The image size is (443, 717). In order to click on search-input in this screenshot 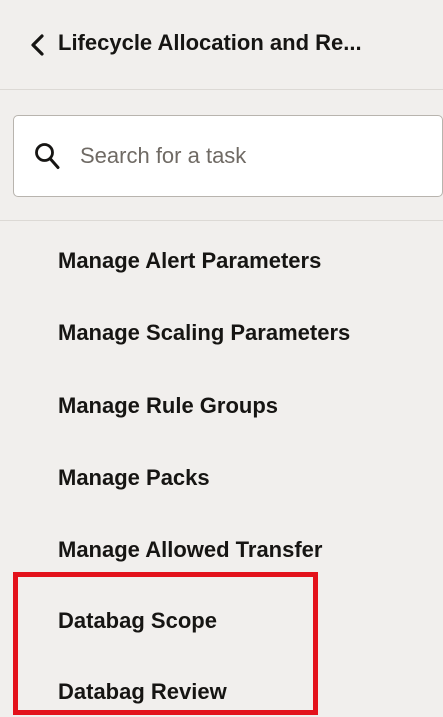, I will do `click(250, 156)`.